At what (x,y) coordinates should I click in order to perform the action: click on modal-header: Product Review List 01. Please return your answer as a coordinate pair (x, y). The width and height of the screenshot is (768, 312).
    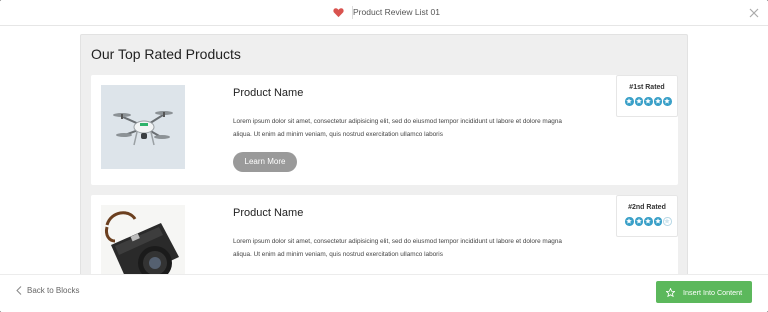
    Looking at the image, I should click on (384, 13).